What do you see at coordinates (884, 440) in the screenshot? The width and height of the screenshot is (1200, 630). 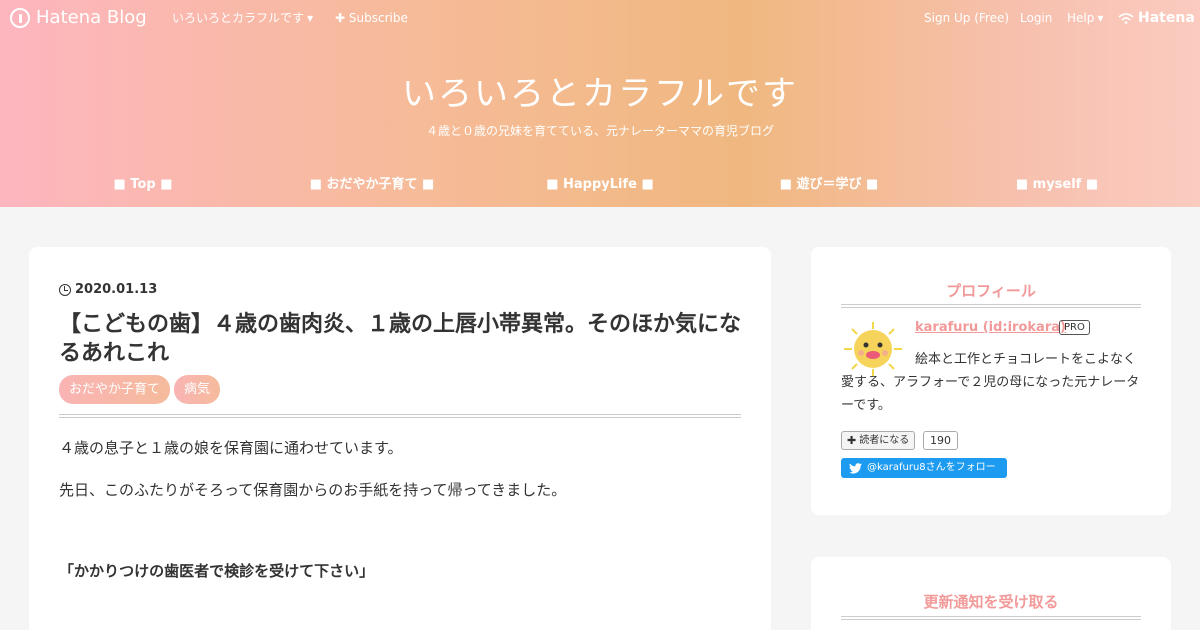 I see `reader-button-label: 読者になる` at bounding box center [884, 440].